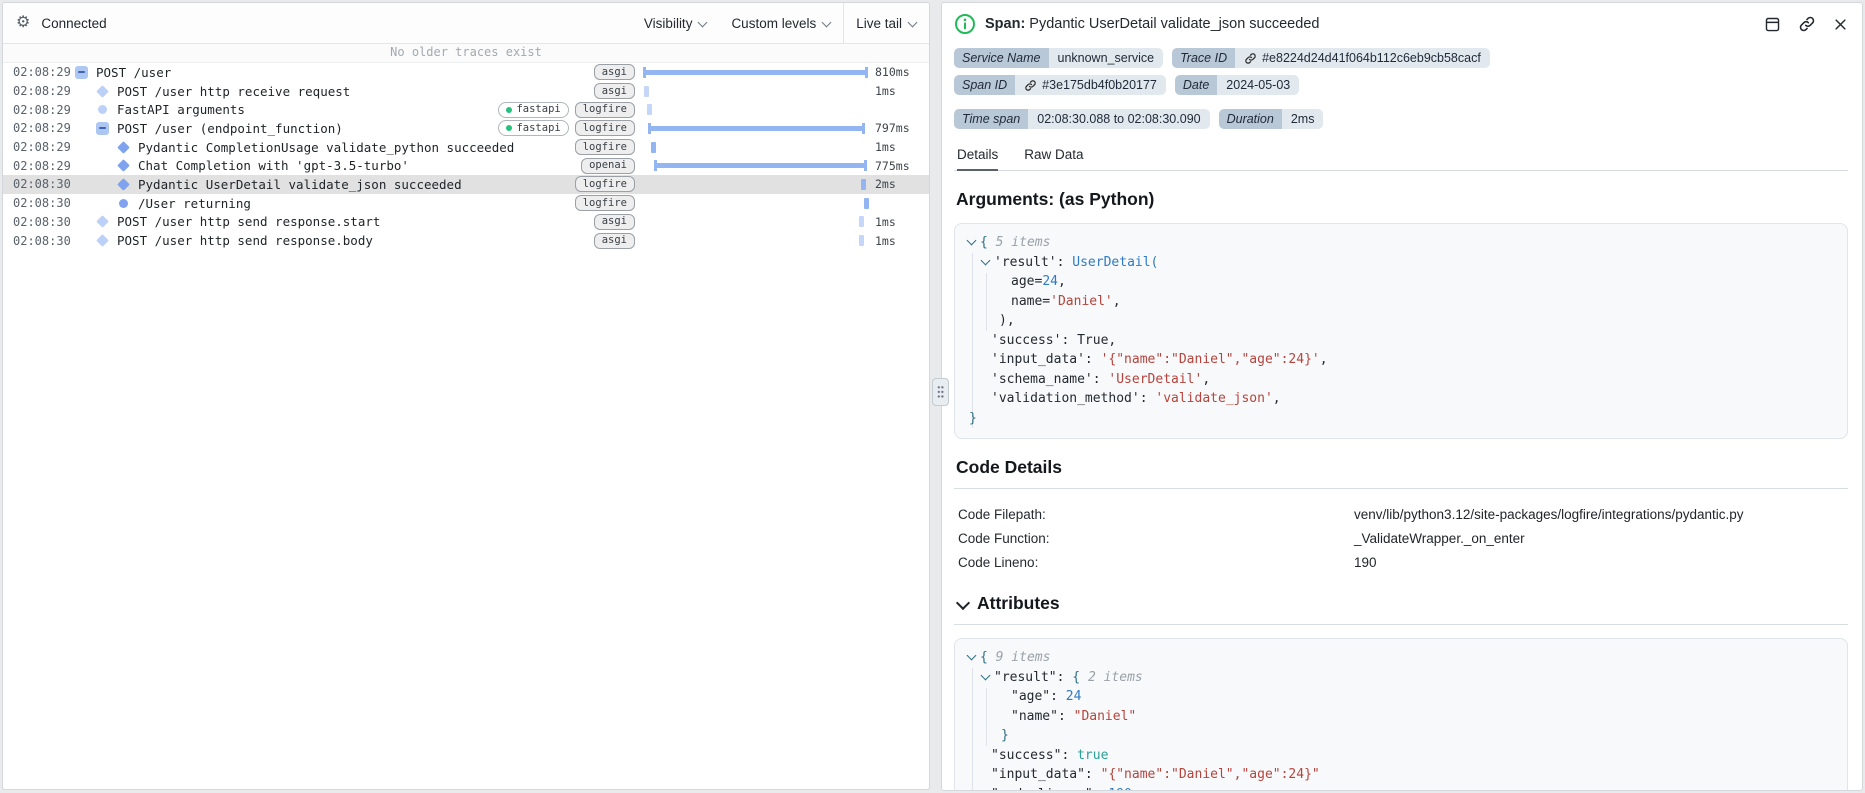 This screenshot has width=1865, height=793. Describe the element at coordinates (1026, 755) in the screenshot. I see `code-token: "success"` at that location.